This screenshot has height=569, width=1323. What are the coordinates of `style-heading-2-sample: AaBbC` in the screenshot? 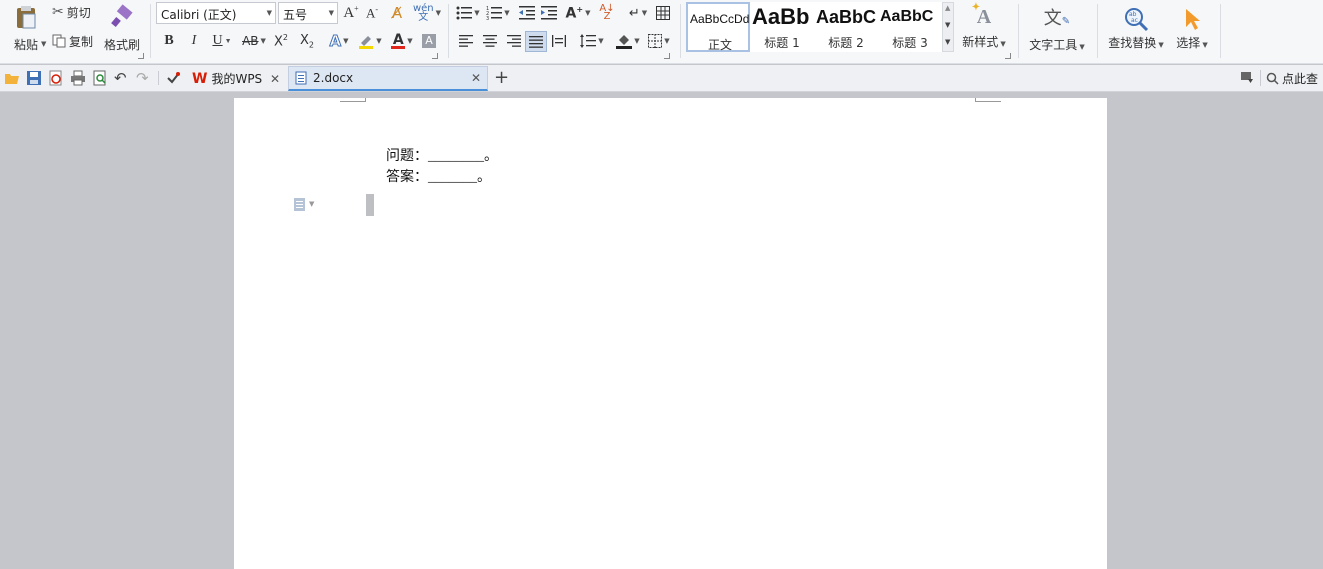 It's located at (846, 17).